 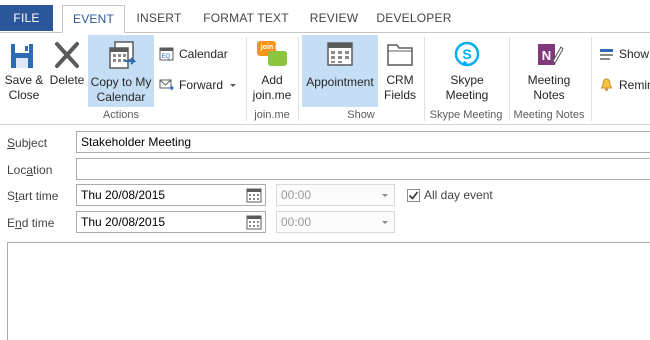 What do you see at coordinates (363, 142) in the screenshot?
I see `subject-input: Stakeholder Meeting` at bounding box center [363, 142].